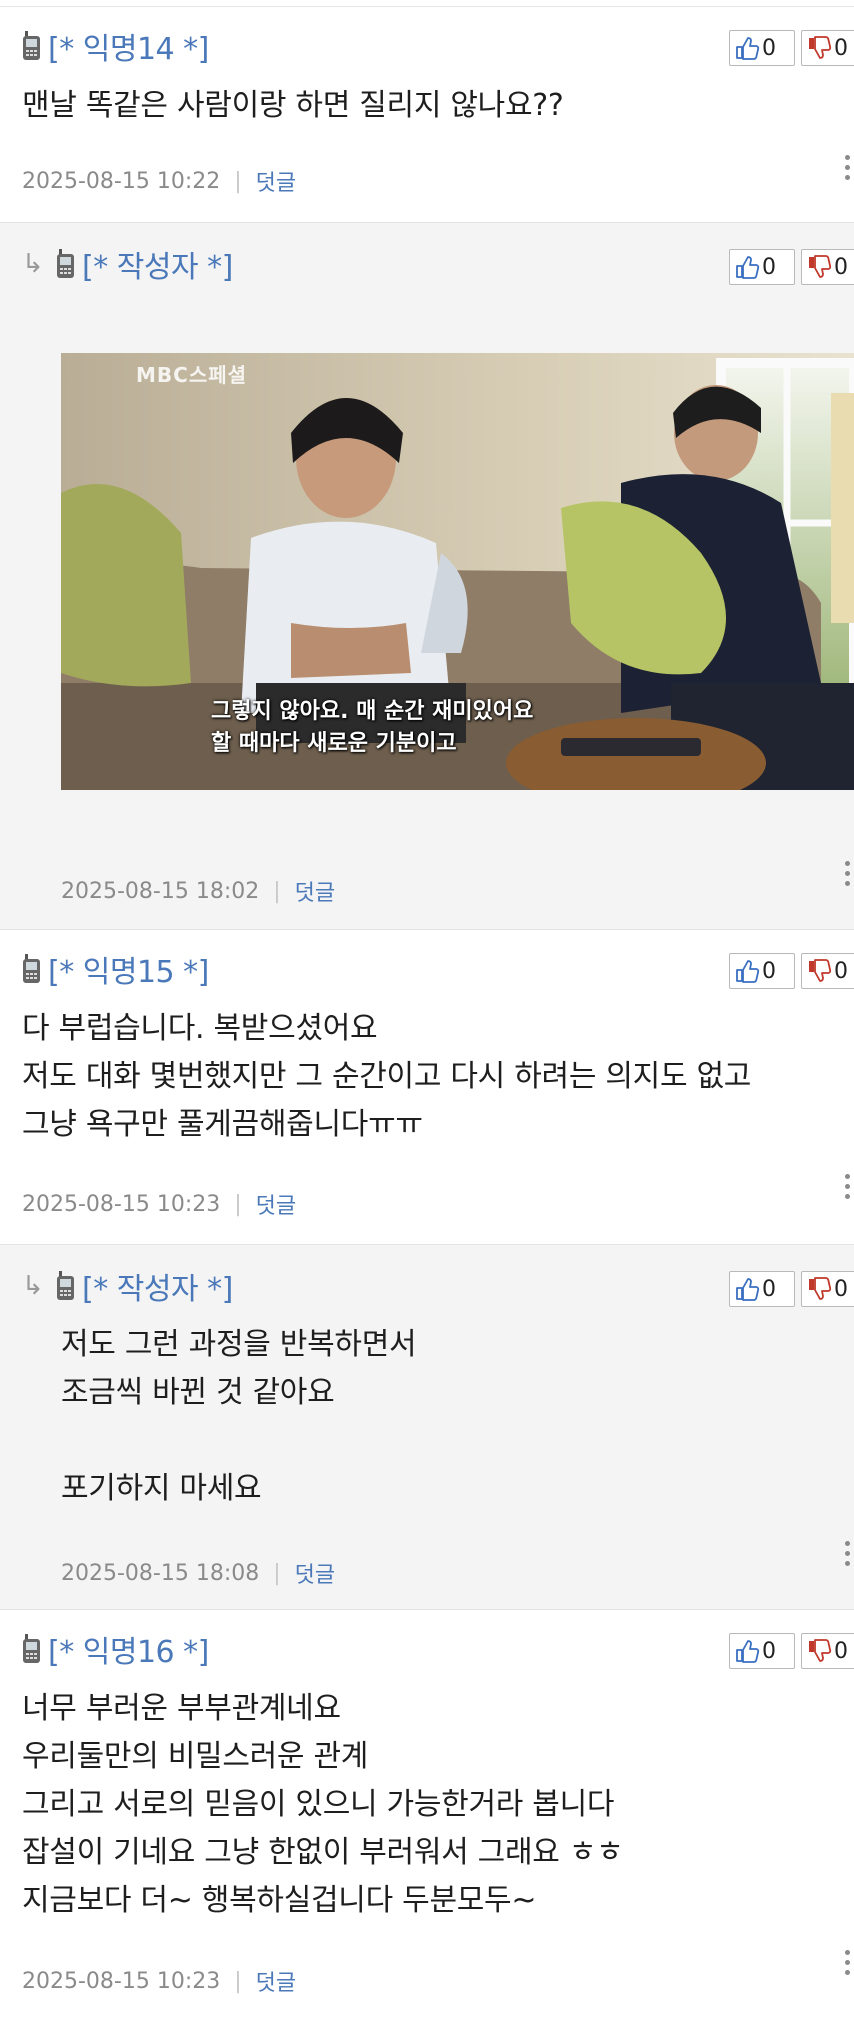 The image size is (854, 2019). I want to click on comment-author: [* 익명15 *], so click(128, 969).